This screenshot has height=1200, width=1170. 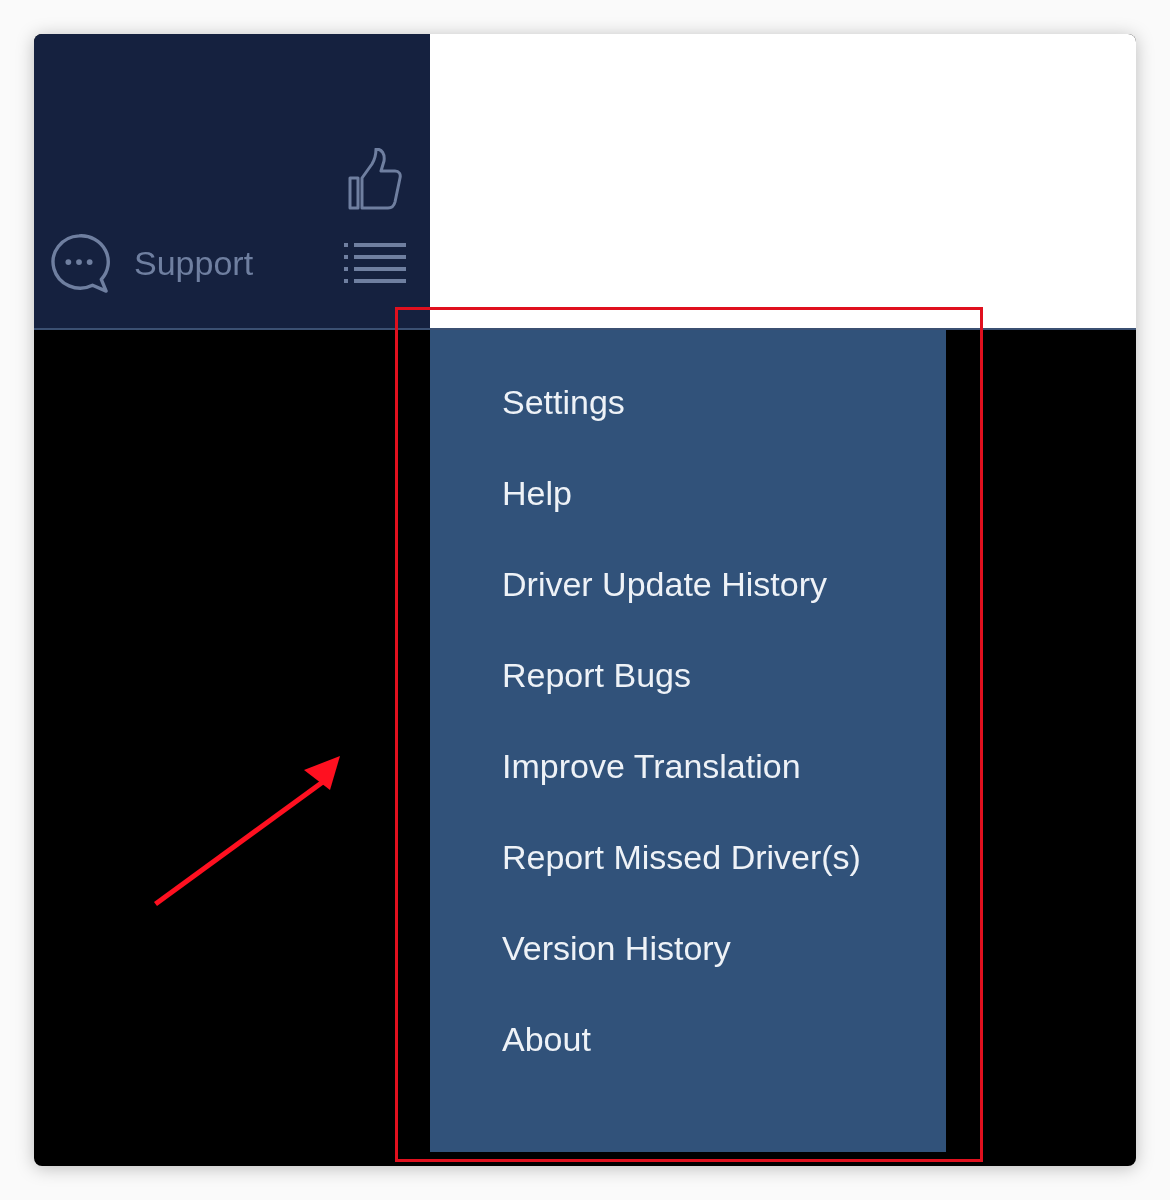 What do you see at coordinates (724, 766) in the screenshot?
I see `menu-item: Improve Translation` at bounding box center [724, 766].